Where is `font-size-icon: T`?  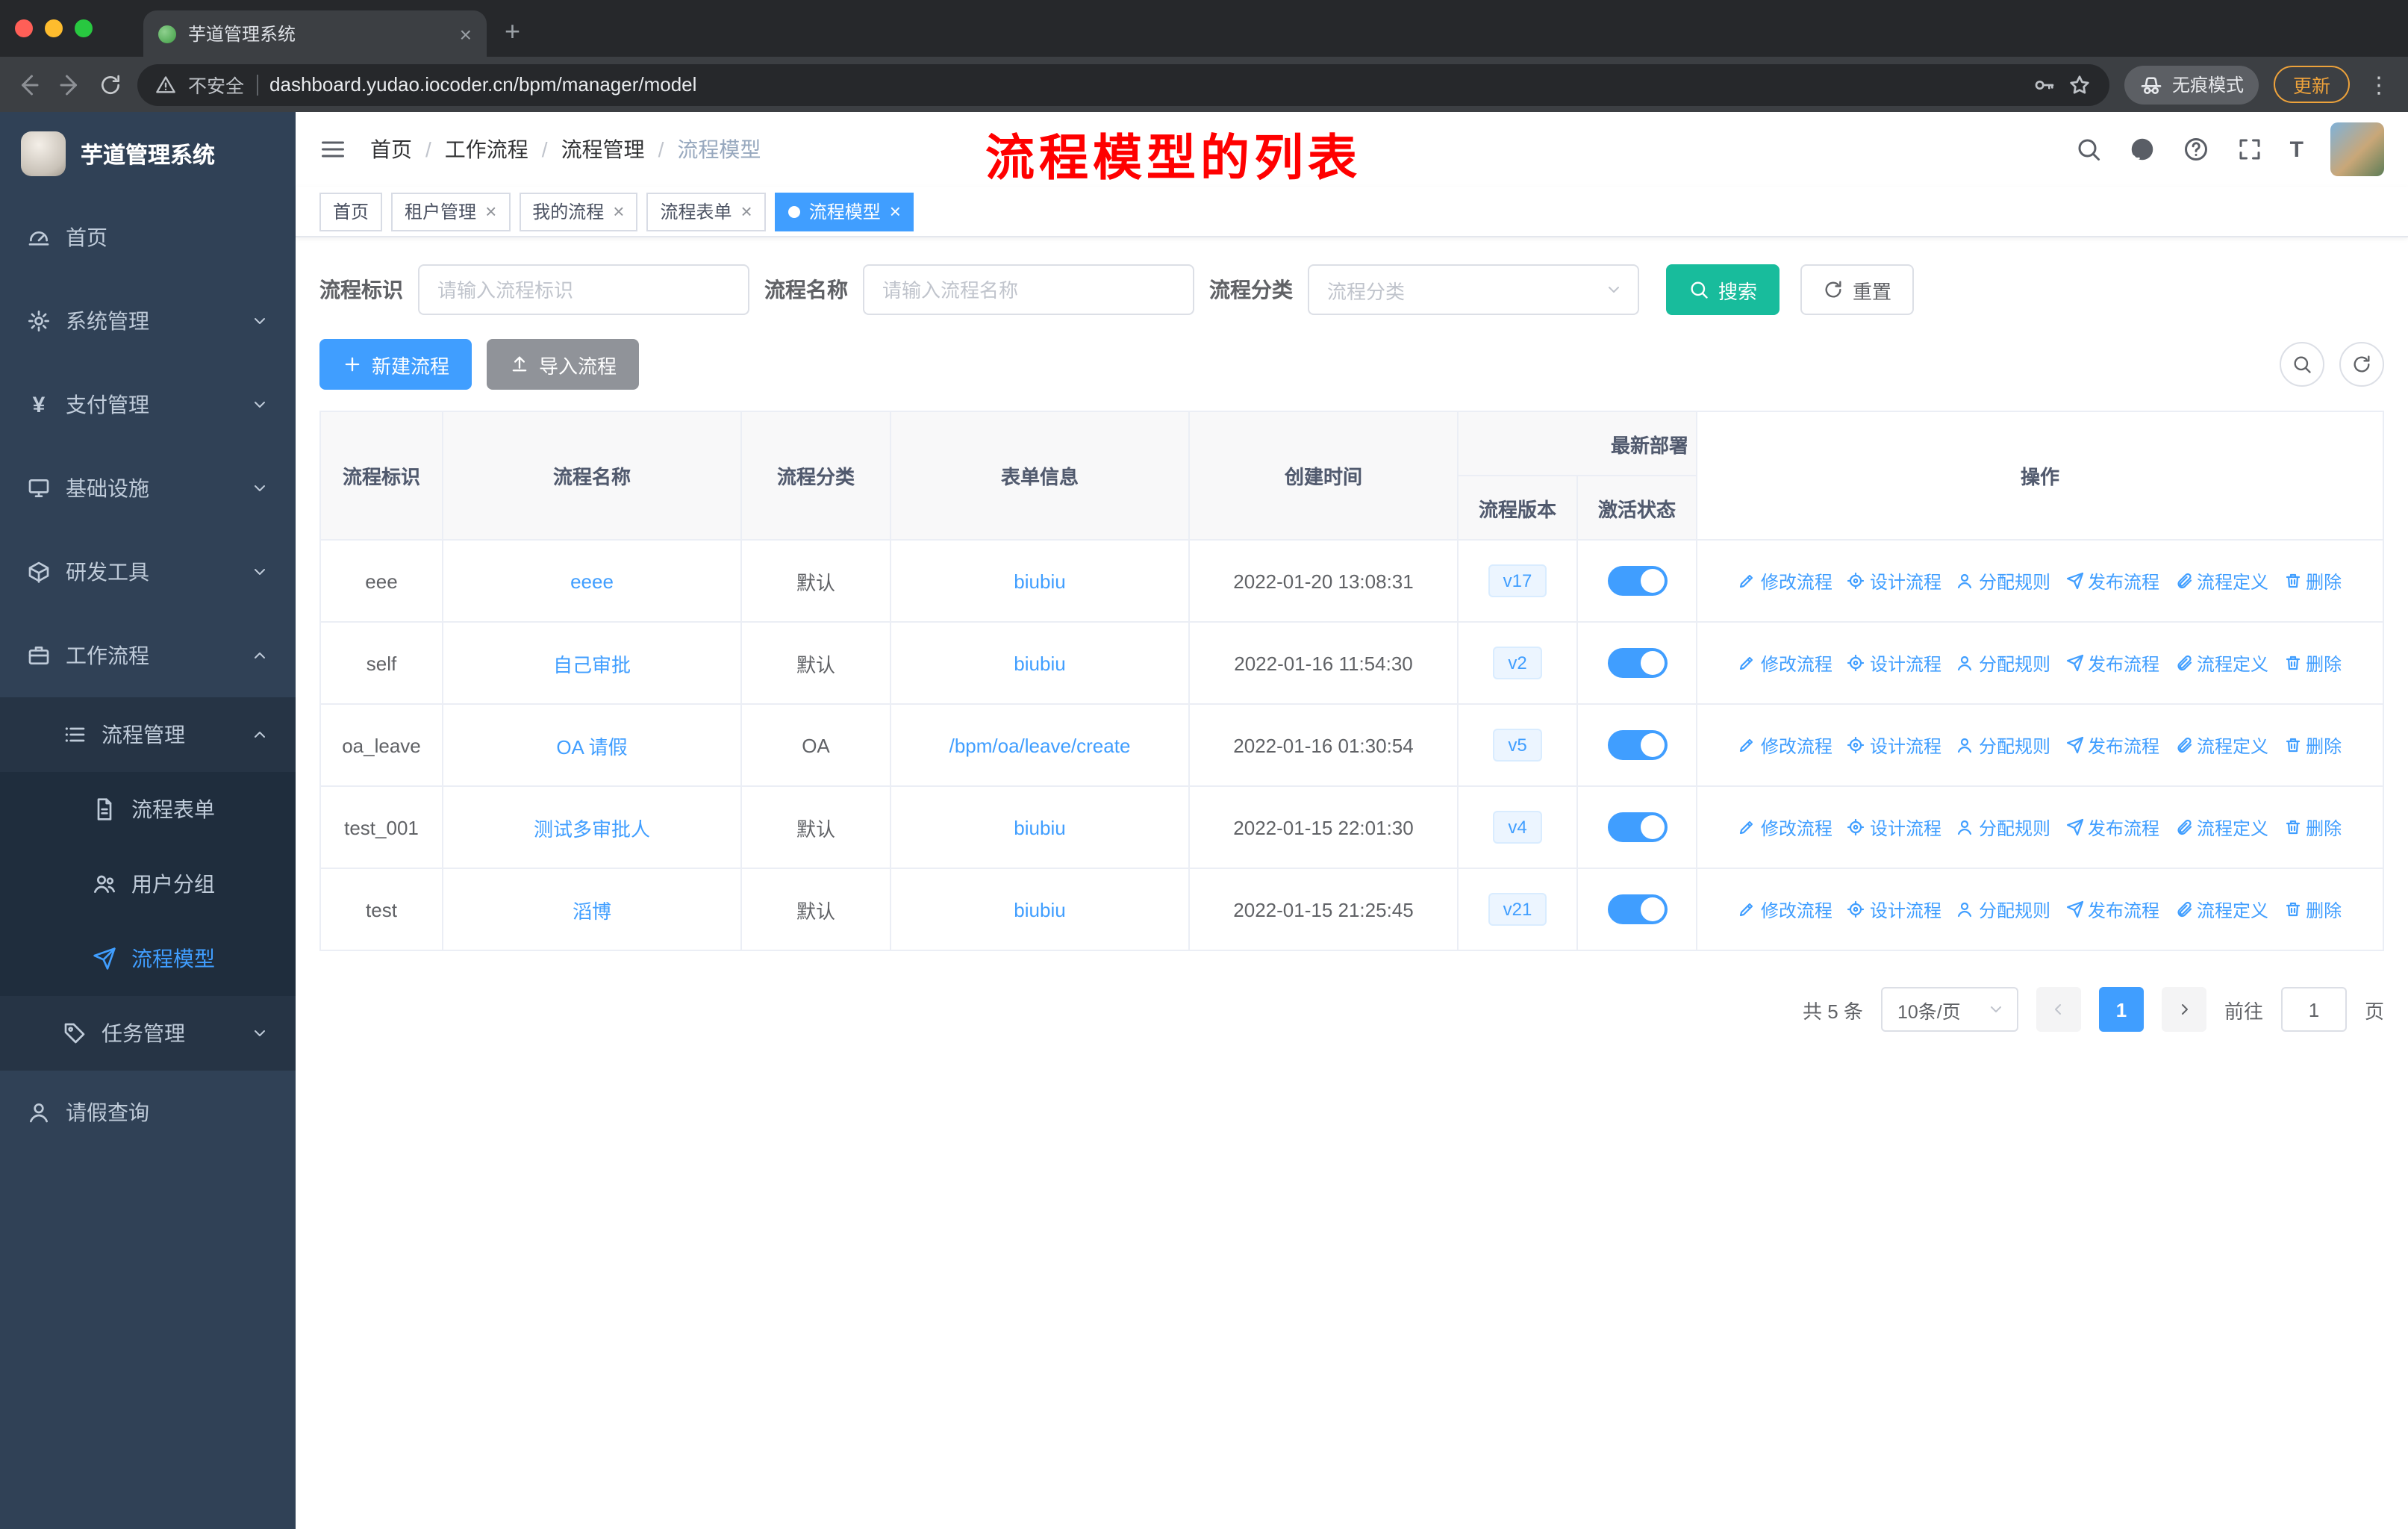
font-size-icon: T is located at coordinates (2296, 149).